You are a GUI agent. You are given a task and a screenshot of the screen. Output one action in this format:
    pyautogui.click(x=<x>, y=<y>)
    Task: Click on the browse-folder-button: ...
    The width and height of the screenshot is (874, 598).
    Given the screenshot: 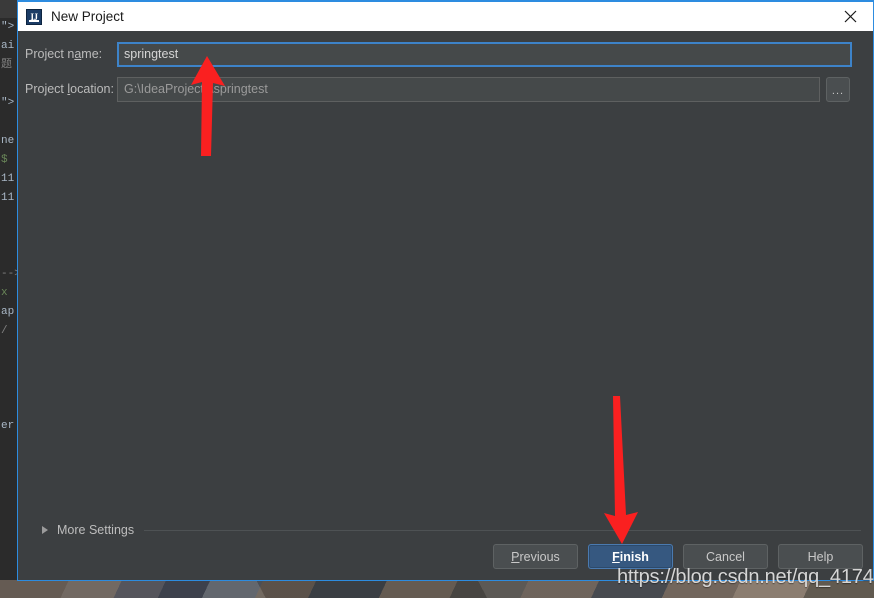 What is the action you would take?
    pyautogui.click(x=838, y=89)
    